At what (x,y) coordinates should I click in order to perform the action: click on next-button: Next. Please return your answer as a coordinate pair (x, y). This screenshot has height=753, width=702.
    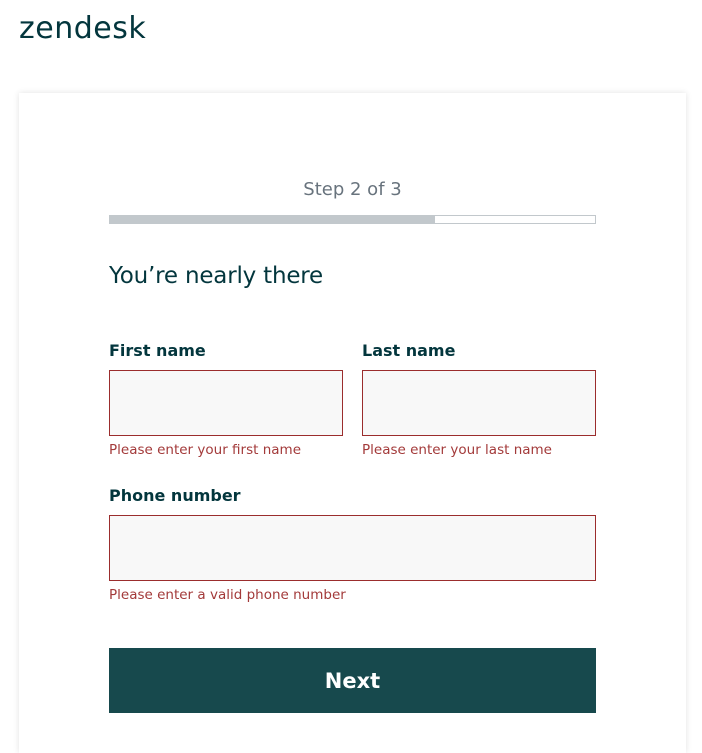
    Looking at the image, I should click on (352, 680).